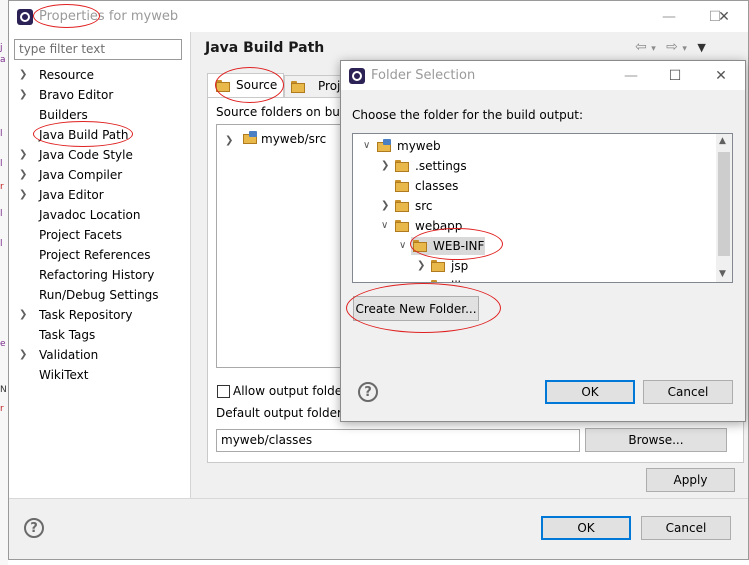 The height and width of the screenshot is (565, 749). What do you see at coordinates (25, 17) in the screenshot?
I see `eclipse-icon` at bounding box center [25, 17].